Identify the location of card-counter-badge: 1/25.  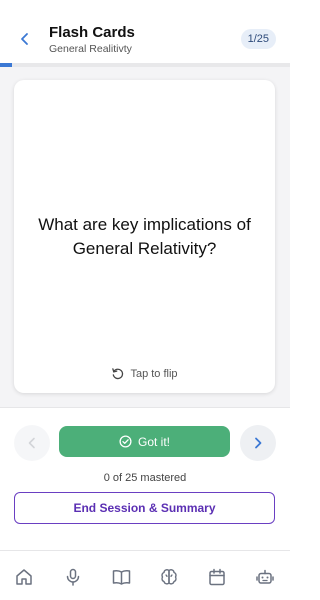
(258, 39).